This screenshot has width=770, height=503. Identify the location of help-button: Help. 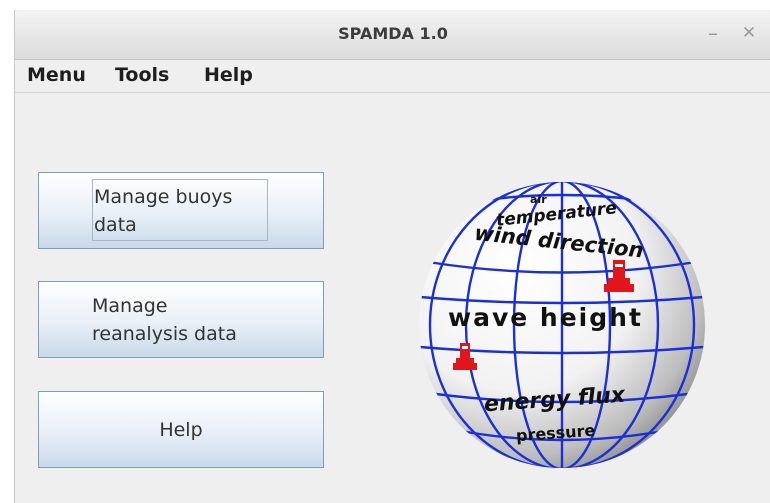
(181, 429).